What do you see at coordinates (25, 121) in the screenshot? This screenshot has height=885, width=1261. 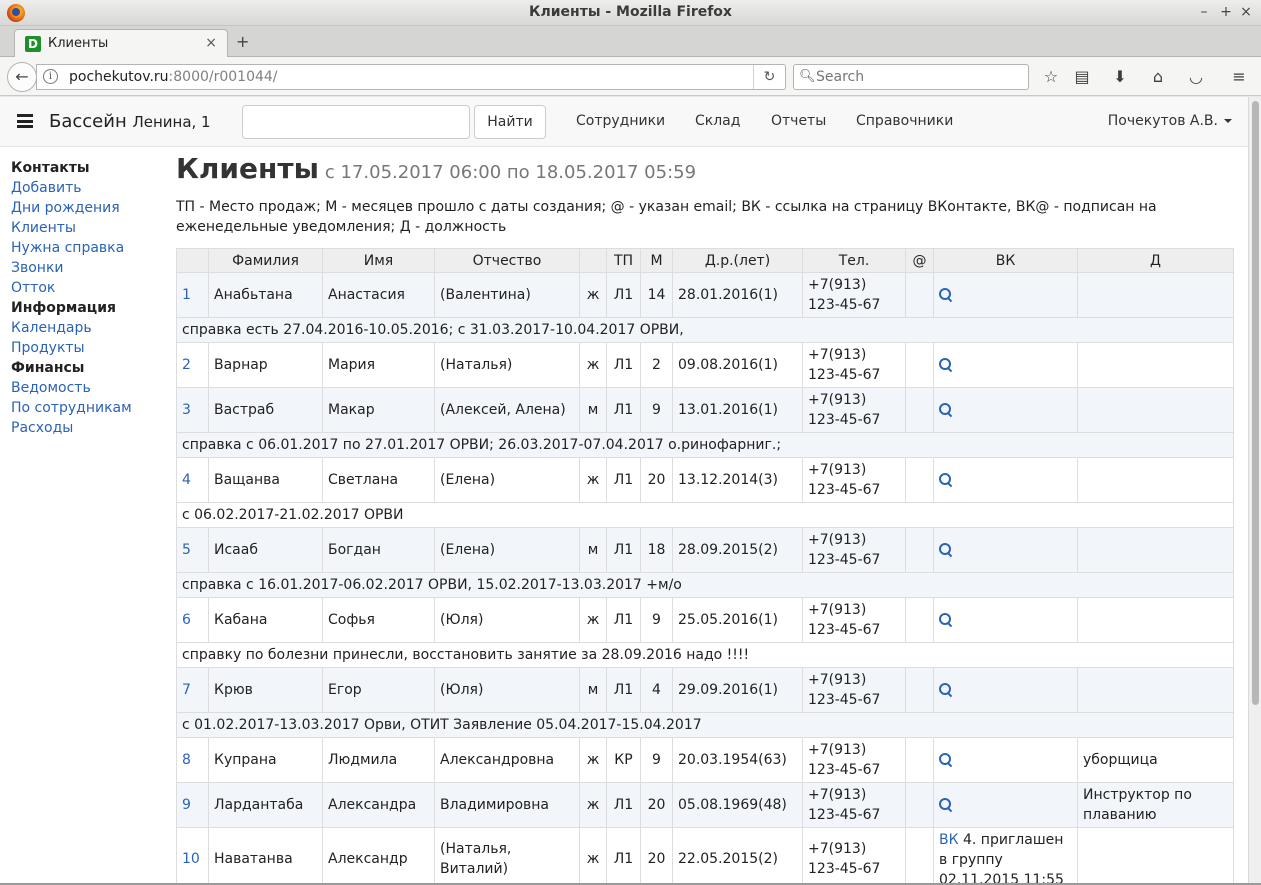 I see `hamburger-icon` at bounding box center [25, 121].